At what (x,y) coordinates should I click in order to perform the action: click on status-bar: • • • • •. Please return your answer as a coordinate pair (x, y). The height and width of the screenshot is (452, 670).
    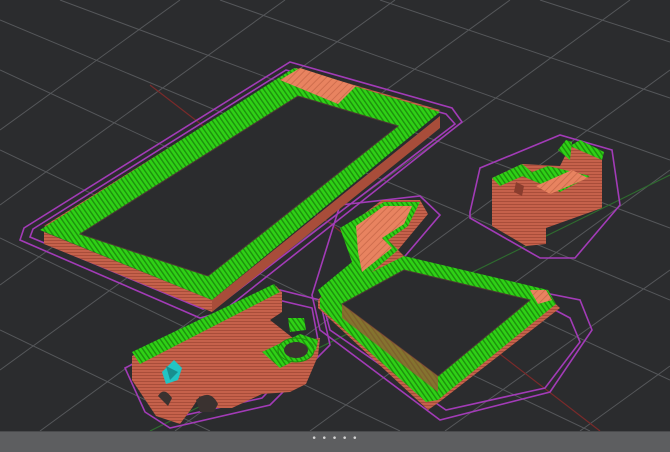
    Looking at the image, I should click on (335, 441).